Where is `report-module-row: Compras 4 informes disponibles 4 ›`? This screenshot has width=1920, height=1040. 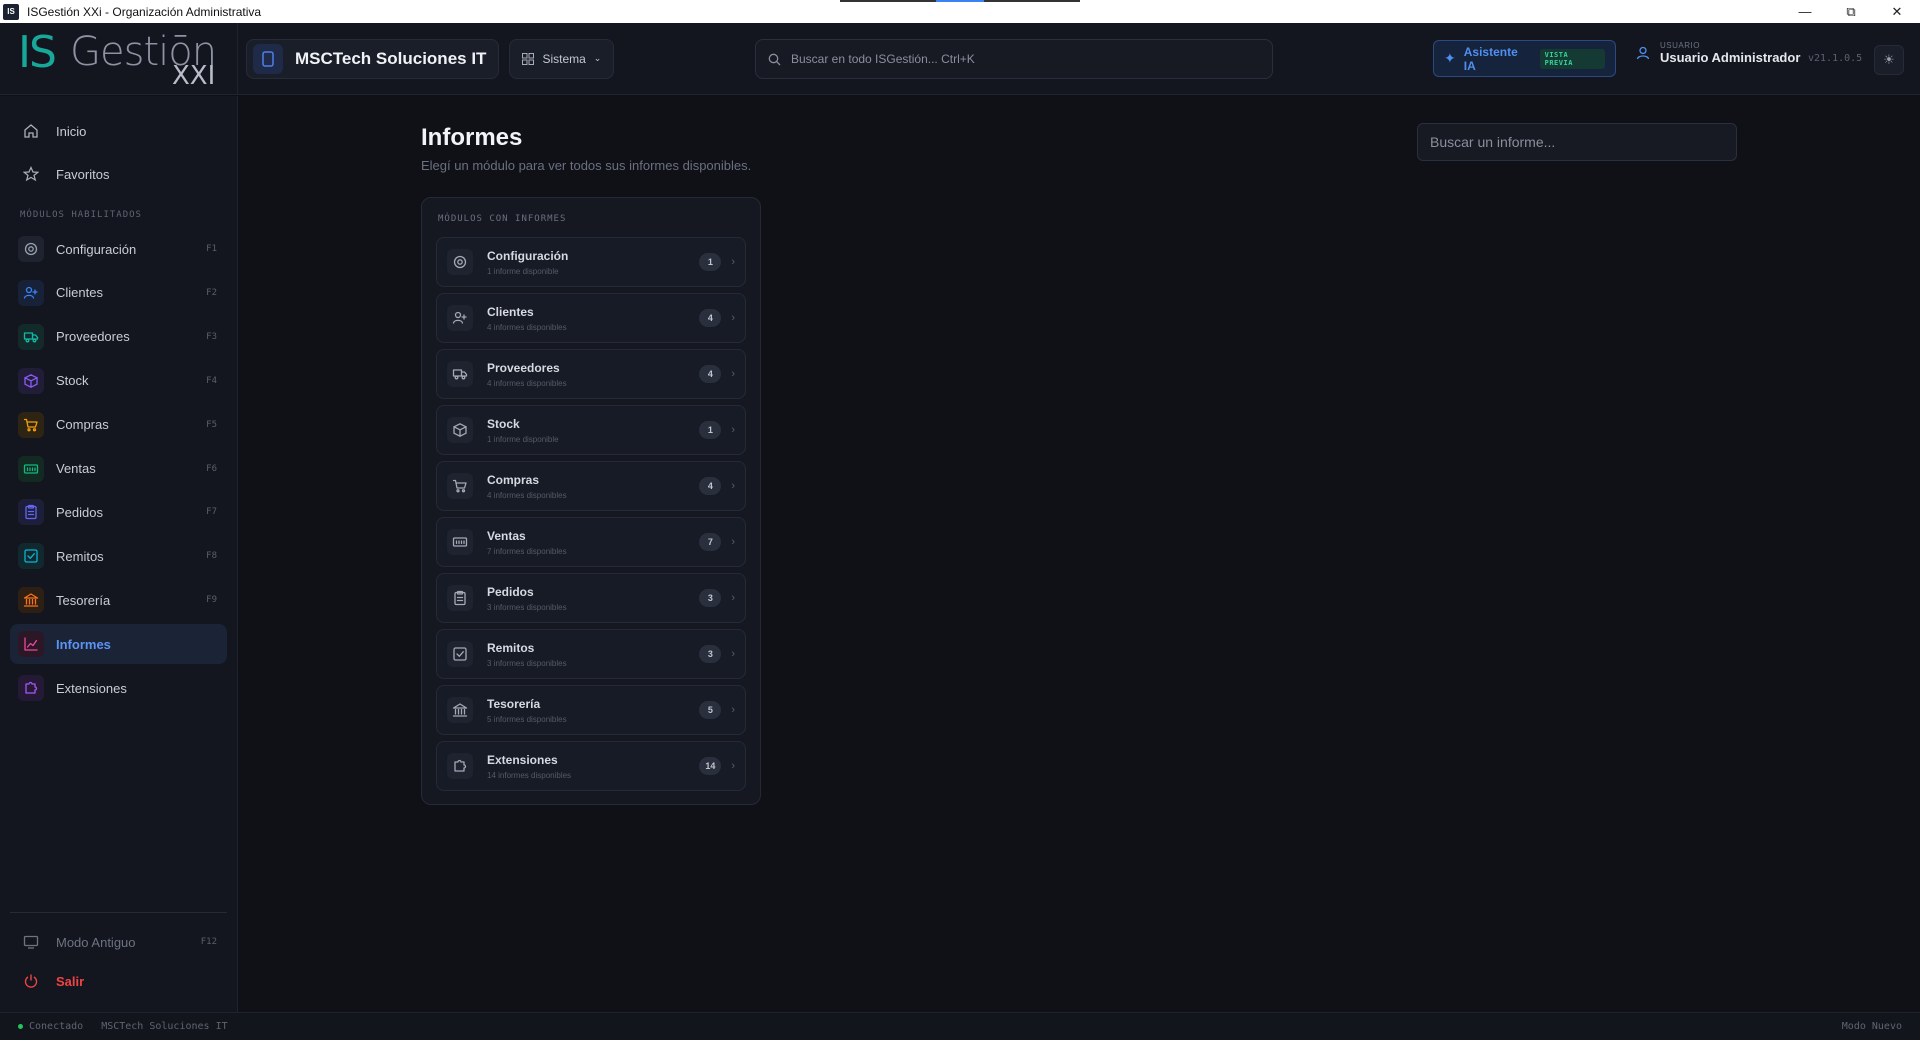
report-module-row: Compras 4 informes disponibles 4 › is located at coordinates (591, 486).